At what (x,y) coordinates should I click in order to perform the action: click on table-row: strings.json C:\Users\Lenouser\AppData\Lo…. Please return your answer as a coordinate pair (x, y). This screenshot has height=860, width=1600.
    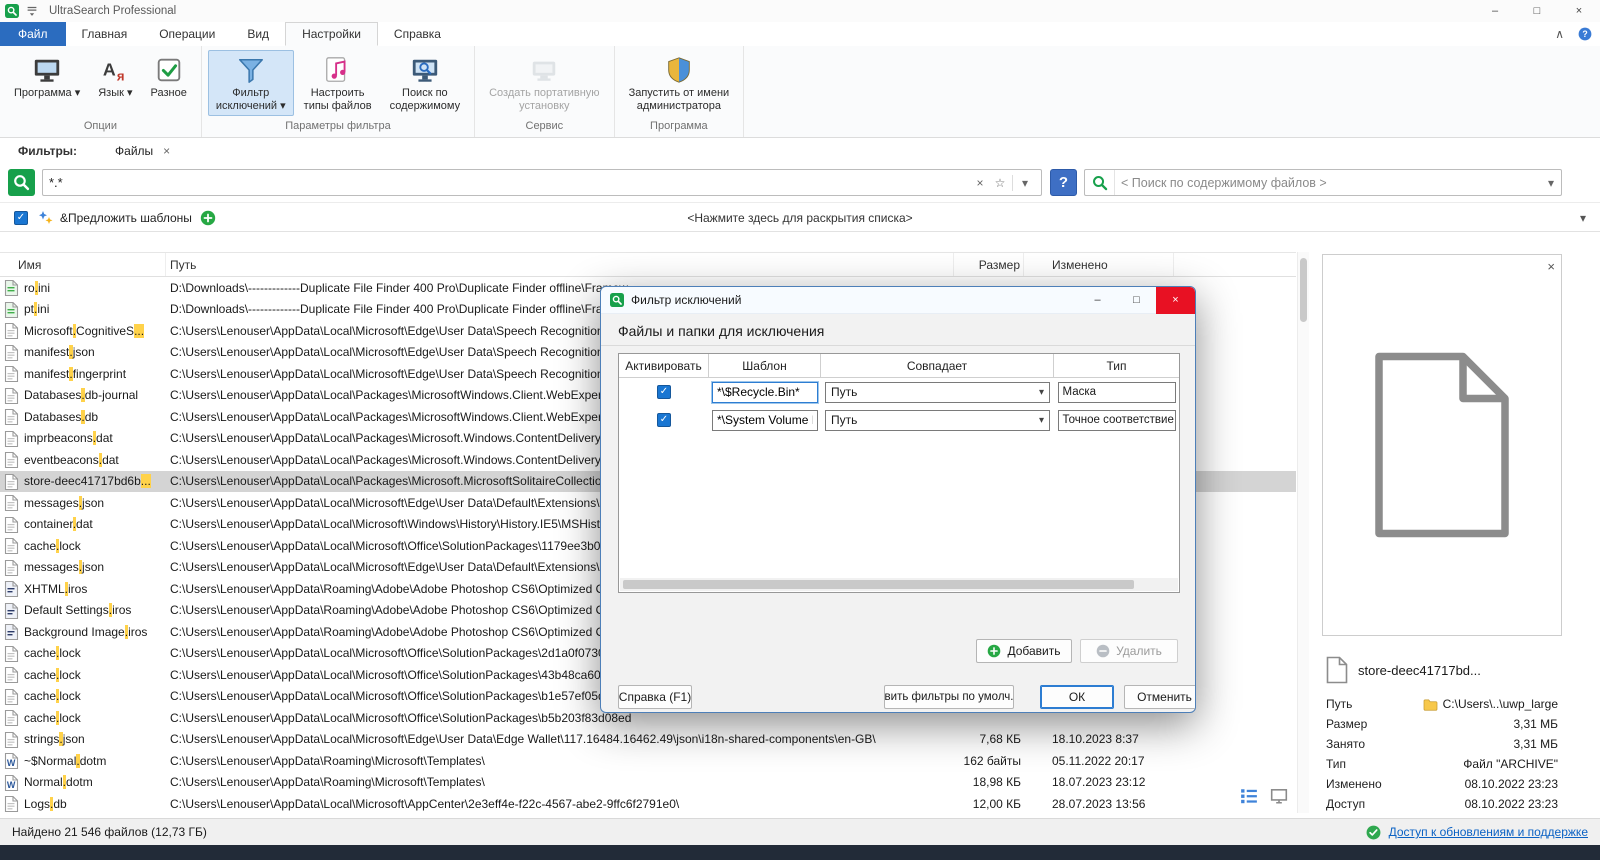
    Looking at the image, I should click on (648, 740).